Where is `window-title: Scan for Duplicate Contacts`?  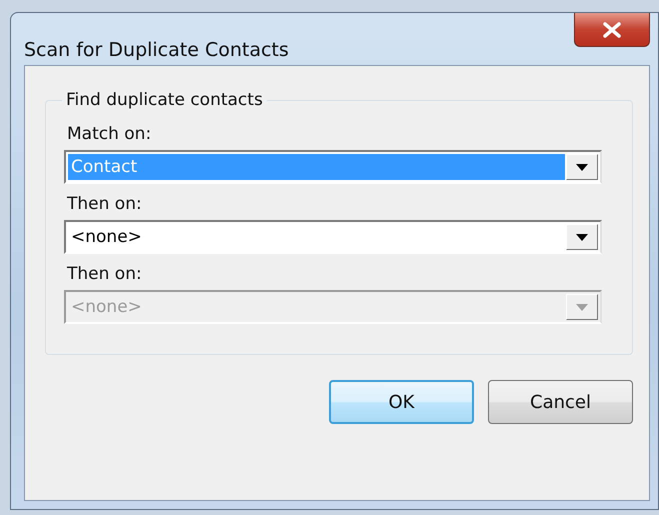
window-title: Scan for Duplicate Contacts is located at coordinates (156, 50).